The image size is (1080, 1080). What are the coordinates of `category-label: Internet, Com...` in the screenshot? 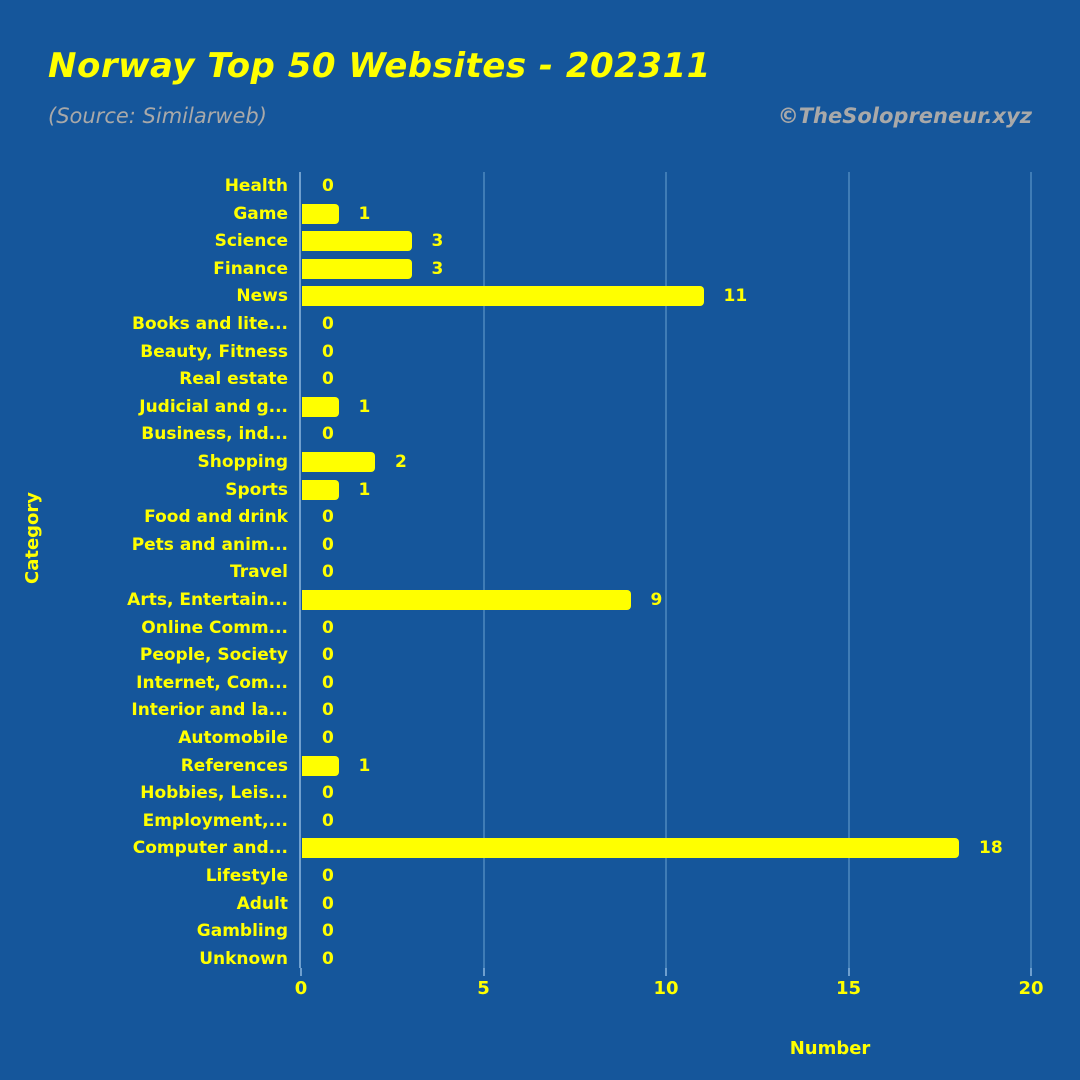 It's located at (212, 682).